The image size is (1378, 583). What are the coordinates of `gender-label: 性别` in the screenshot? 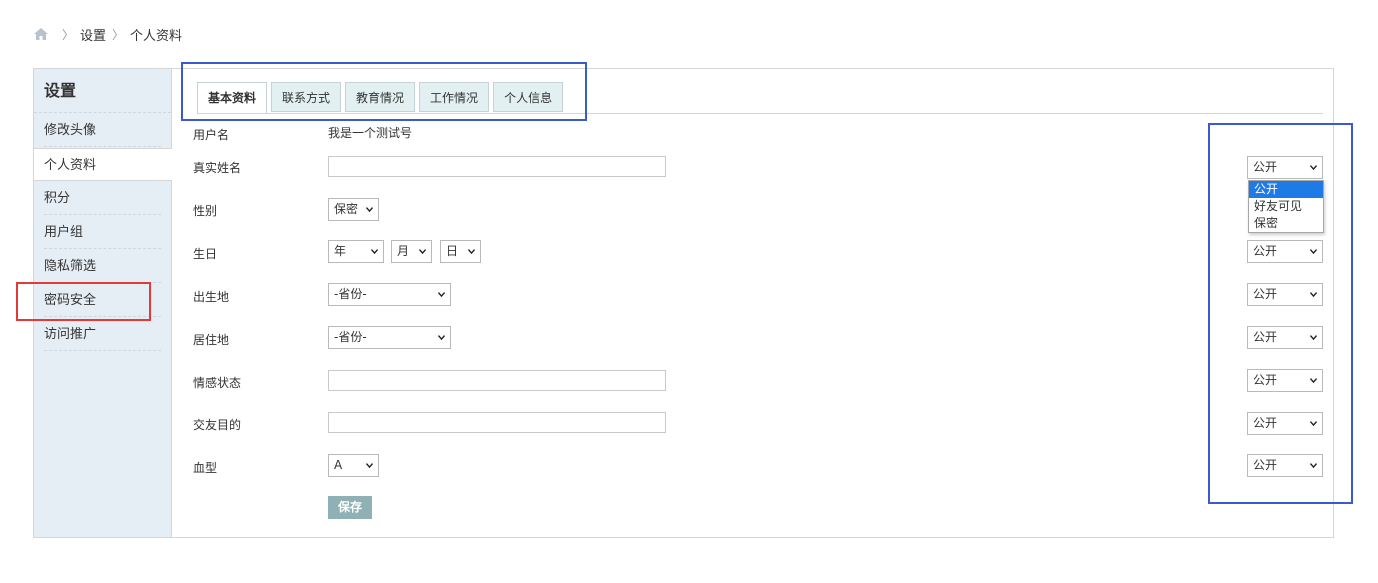 It's located at (205, 211).